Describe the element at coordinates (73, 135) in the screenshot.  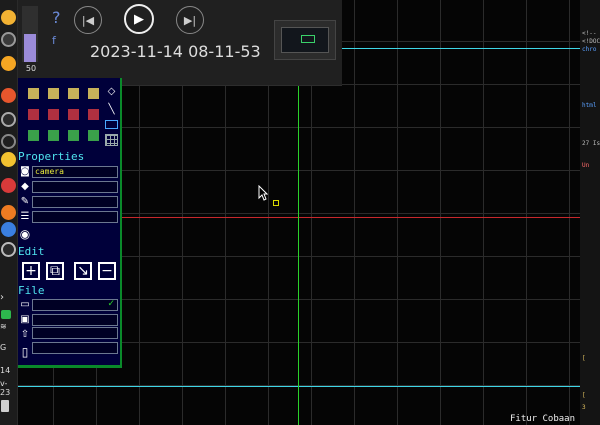
I see `green-tool-3-icon` at that location.